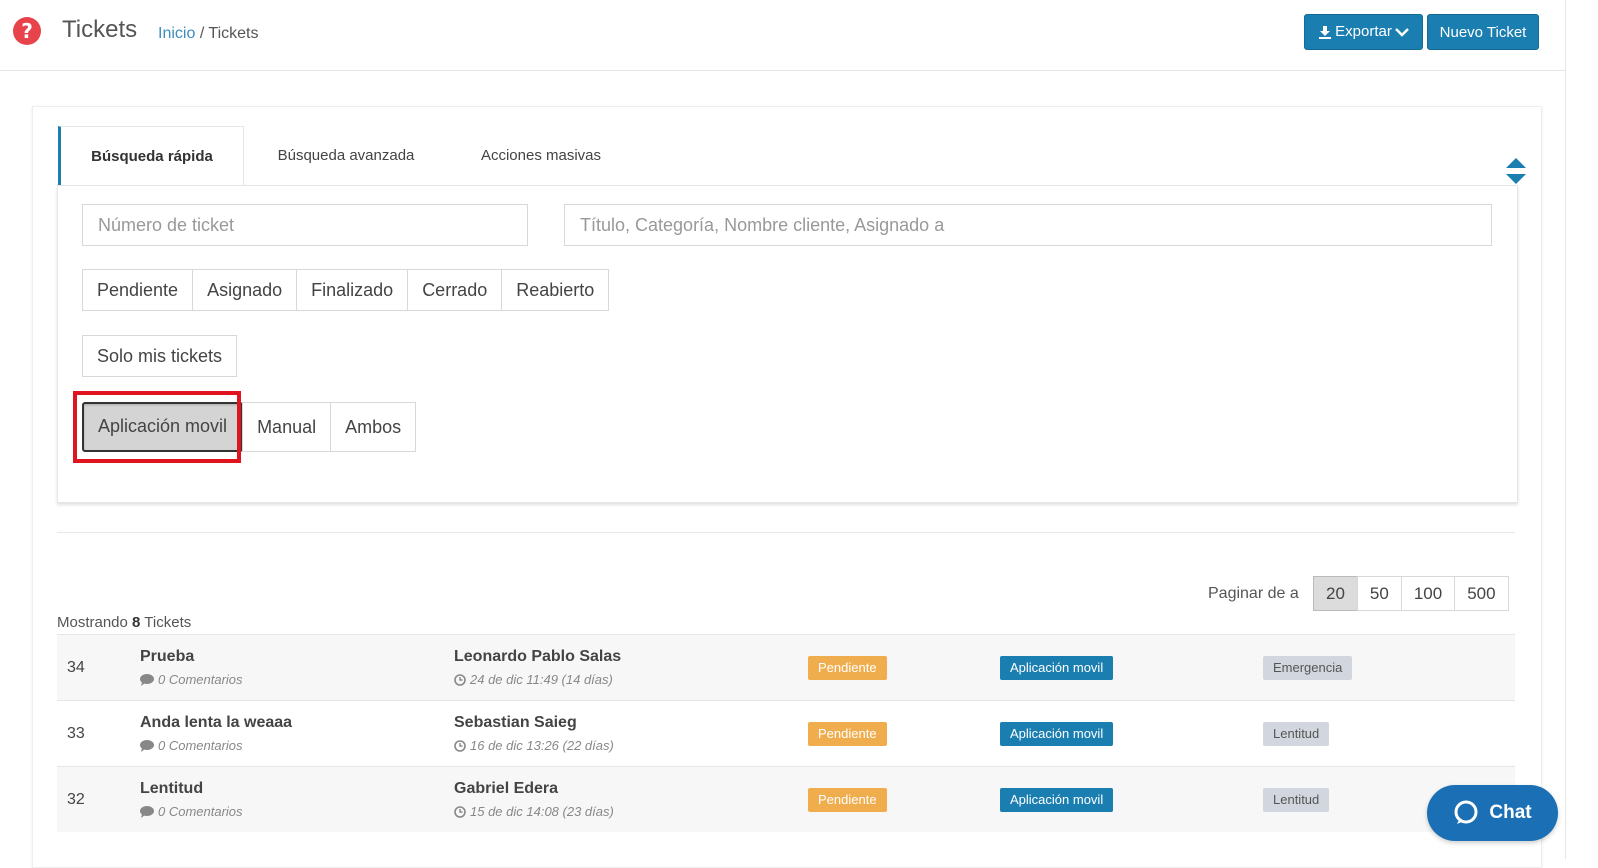 The height and width of the screenshot is (868, 1598). Describe the element at coordinates (1483, 32) in the screenshot. I see `new-ticket-button: Nuevo Ticket` at that location.